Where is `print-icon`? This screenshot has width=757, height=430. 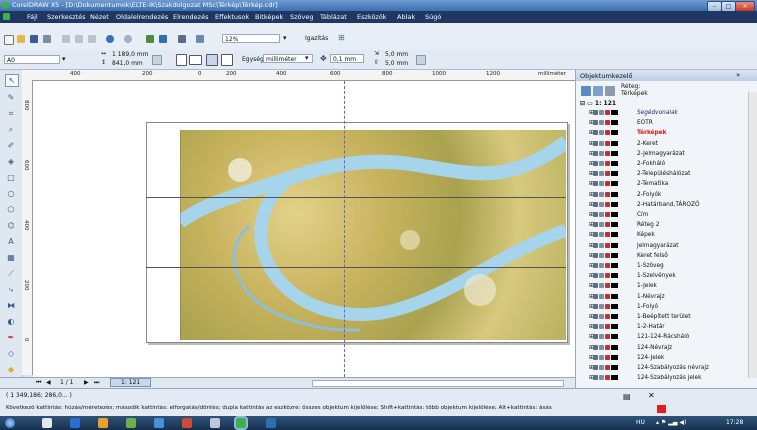
print-icon is located at coordinates (47, 39).